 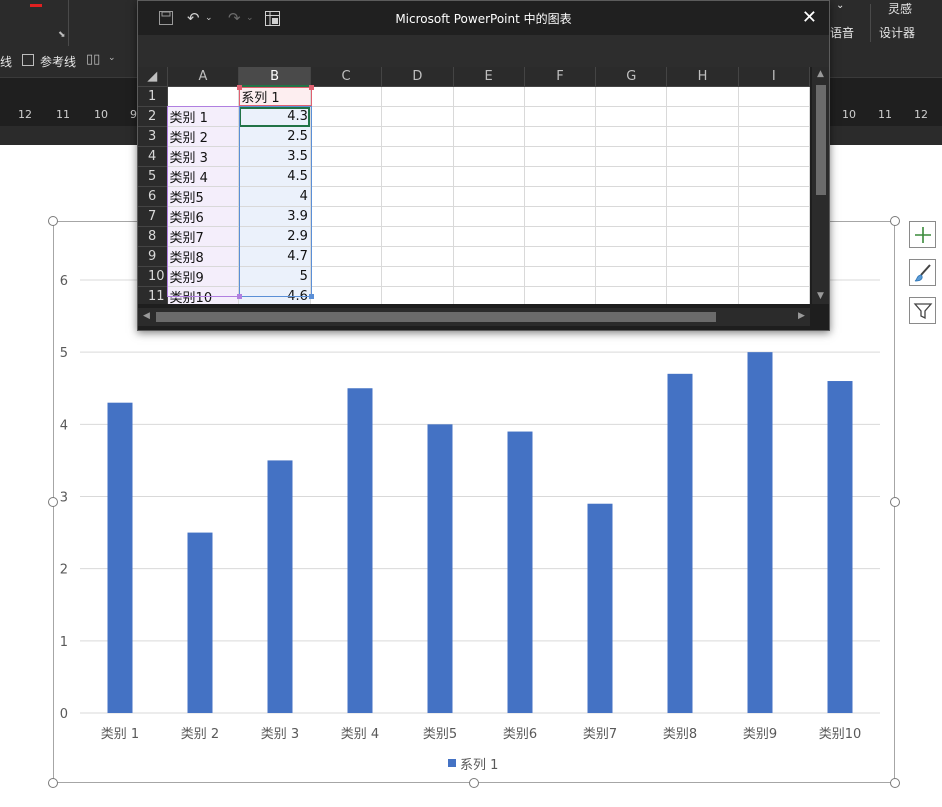 I want to click on sheet-row: 7 类别6 3.9, so click(x=474, y=216).